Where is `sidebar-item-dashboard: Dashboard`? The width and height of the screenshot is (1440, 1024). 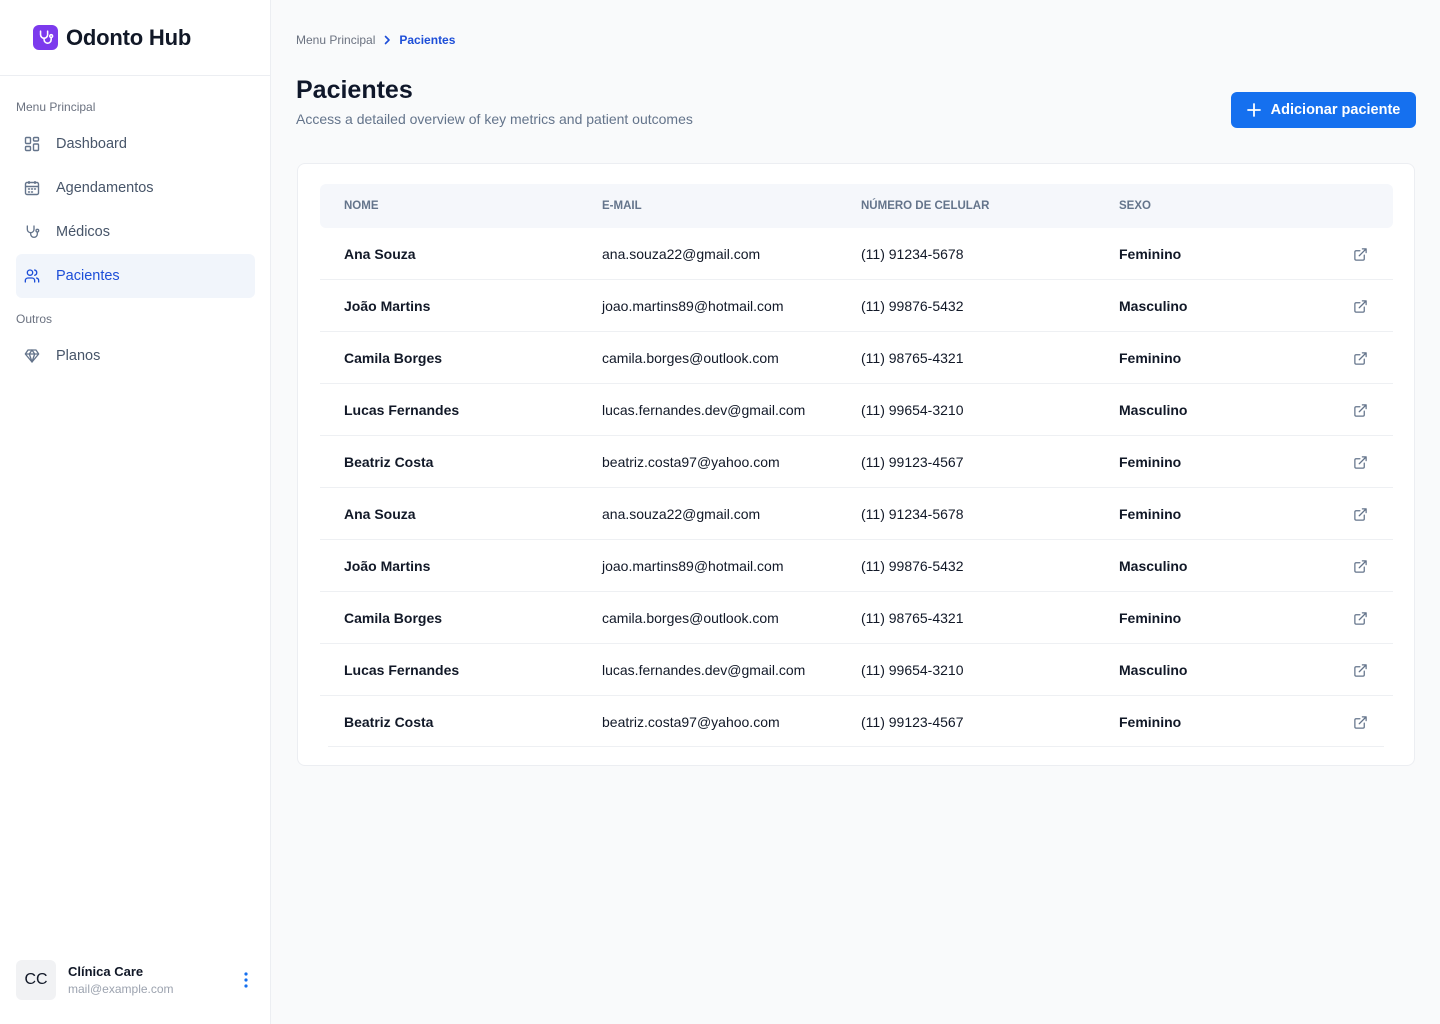 sidebar-item-dashboard: Dashboard is located at coordinates (135, 144).